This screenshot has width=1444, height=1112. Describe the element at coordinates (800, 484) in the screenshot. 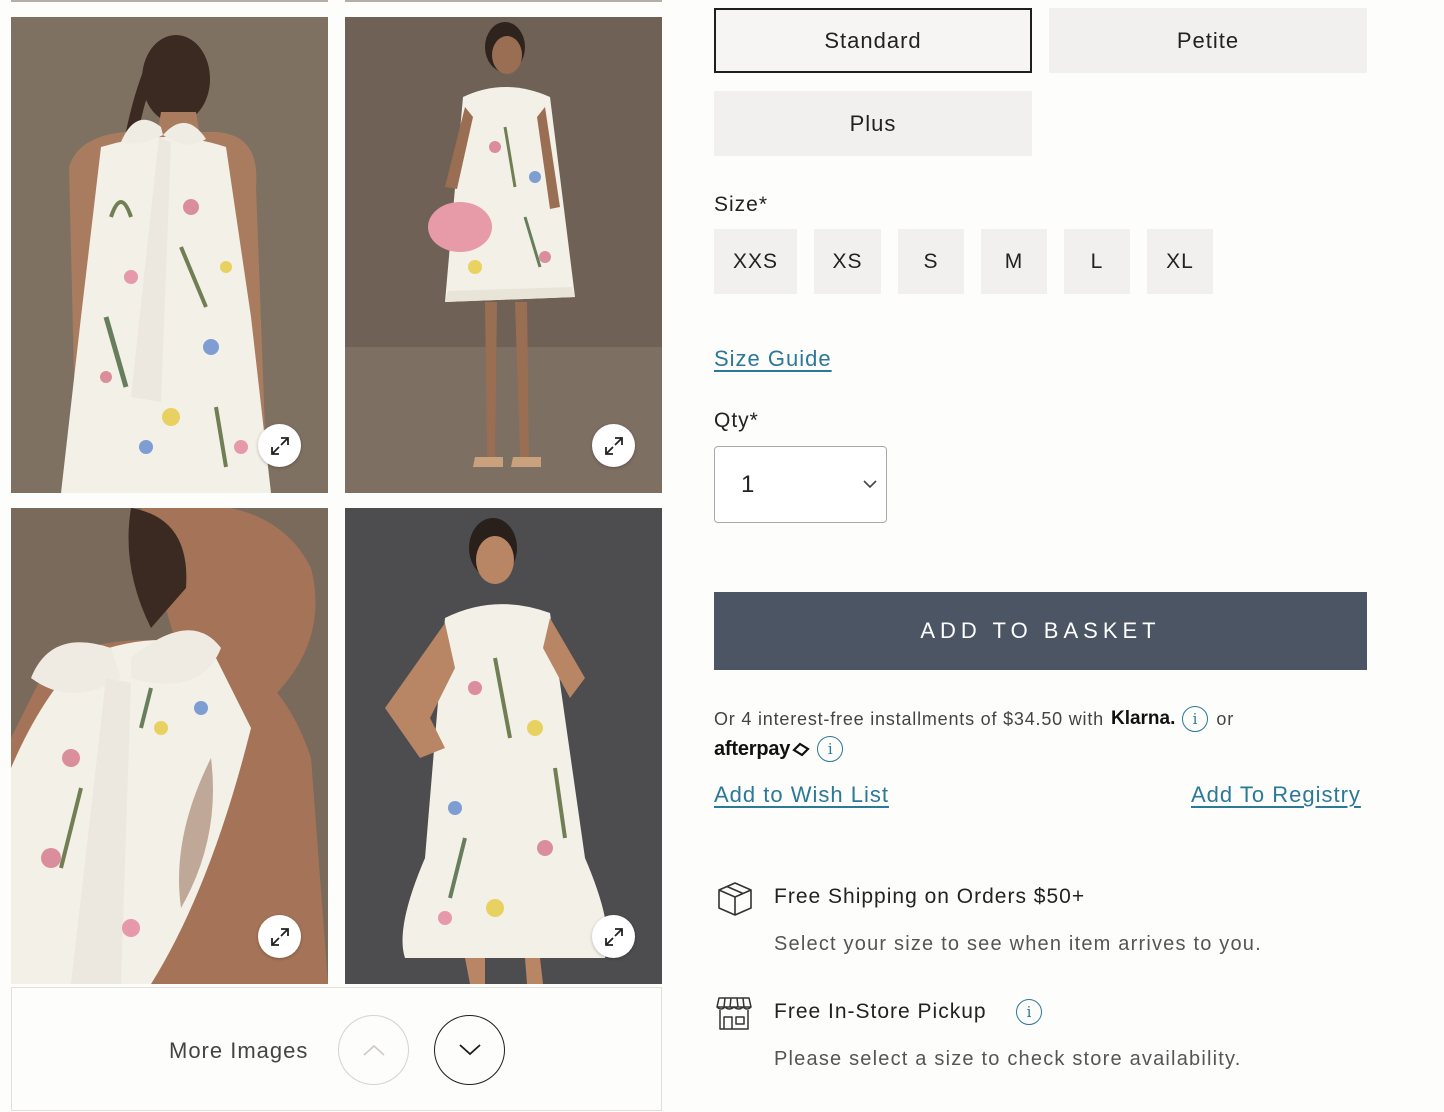

I see `quantity-select: 1` at that location.